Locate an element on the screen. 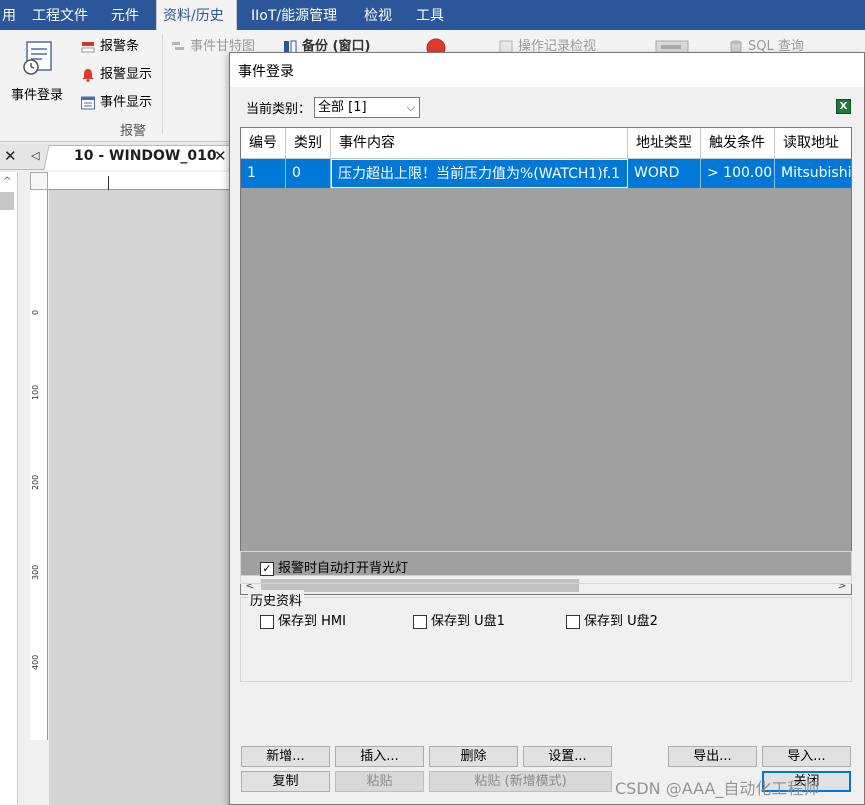 This screenshot has width=865, height=805. column-header: 读取地址 is located at coordinates (813, 143).